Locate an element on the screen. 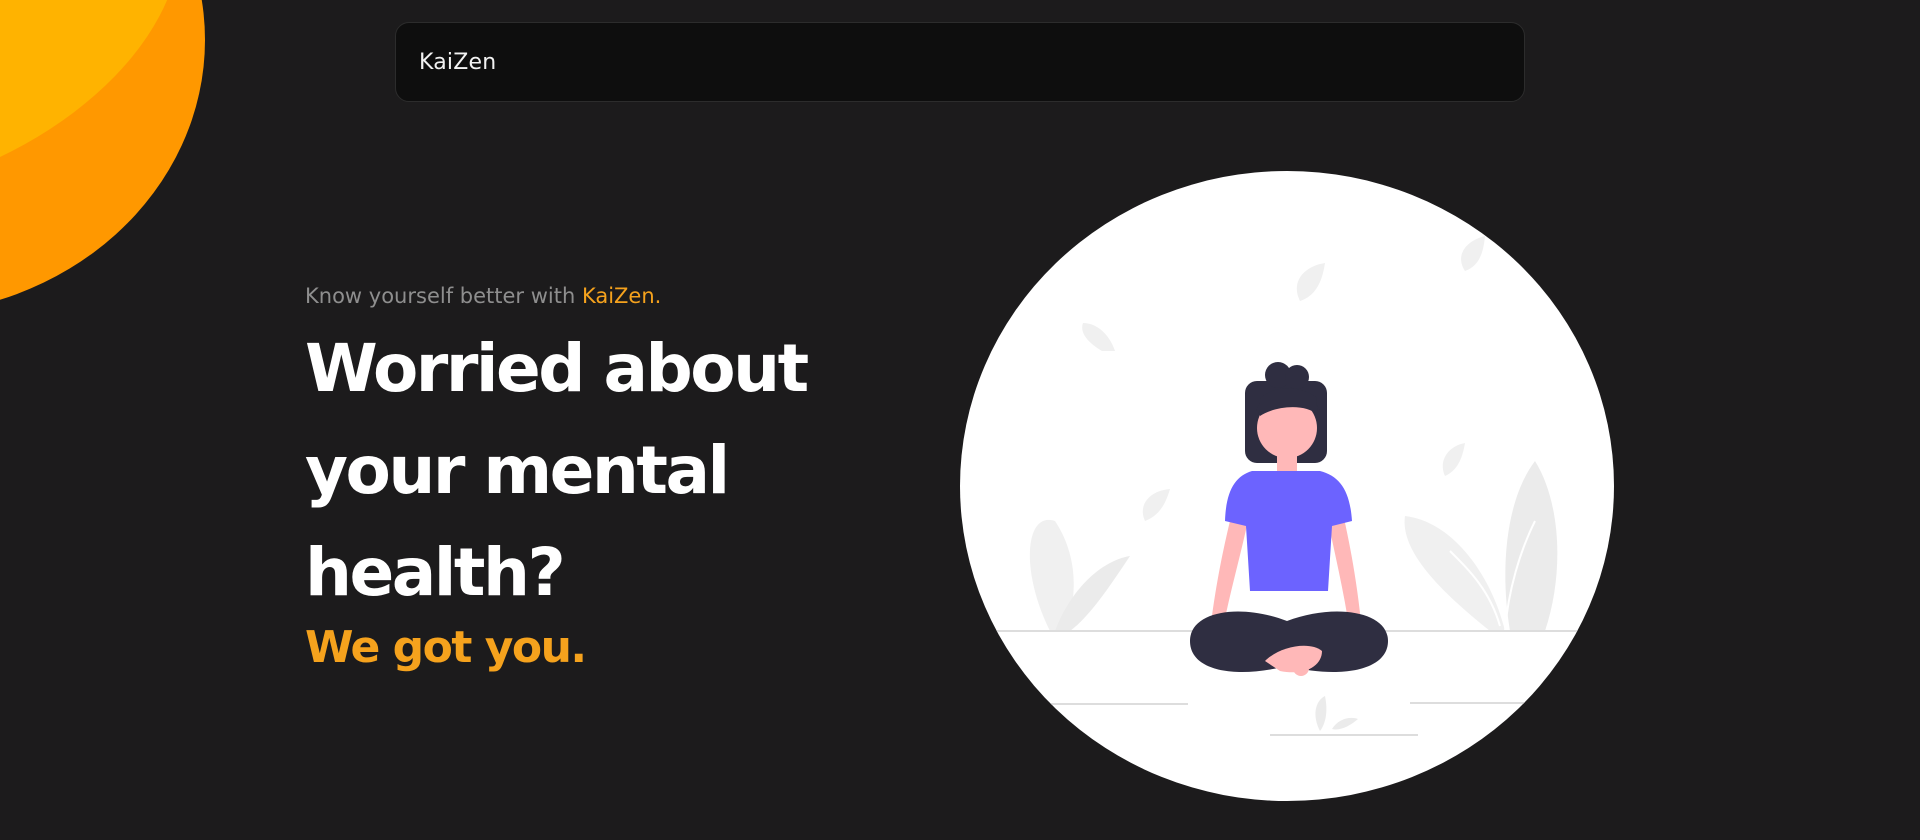  headline-line-1: Worried about is located at coordinates (557, 368).